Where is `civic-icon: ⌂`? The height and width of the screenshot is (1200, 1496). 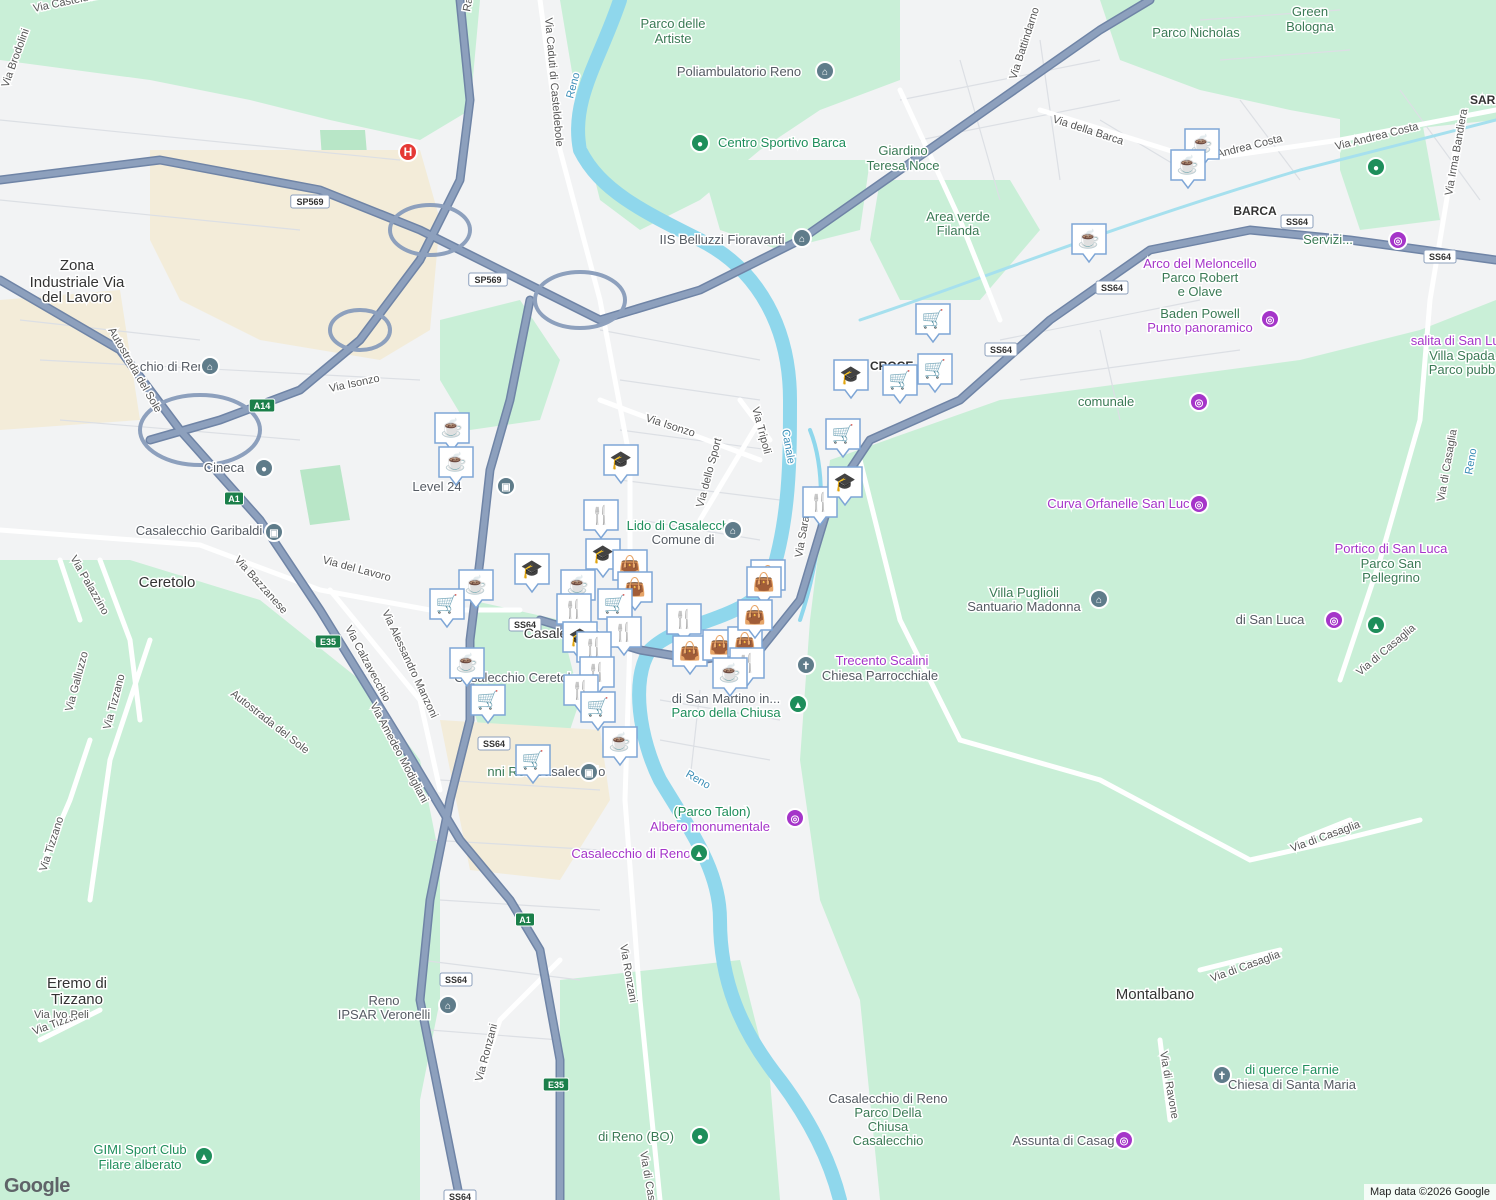
civic-icon: ⌂ is located at coordinates (733, 530).